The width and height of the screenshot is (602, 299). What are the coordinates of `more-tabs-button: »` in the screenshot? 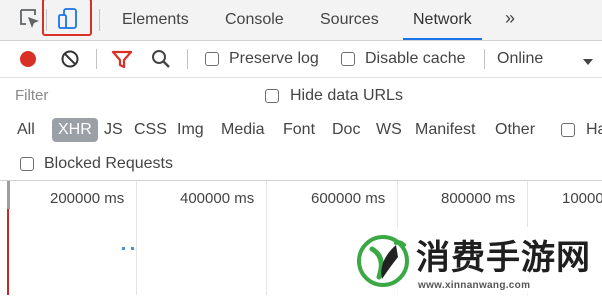 It's located at (510, 18).